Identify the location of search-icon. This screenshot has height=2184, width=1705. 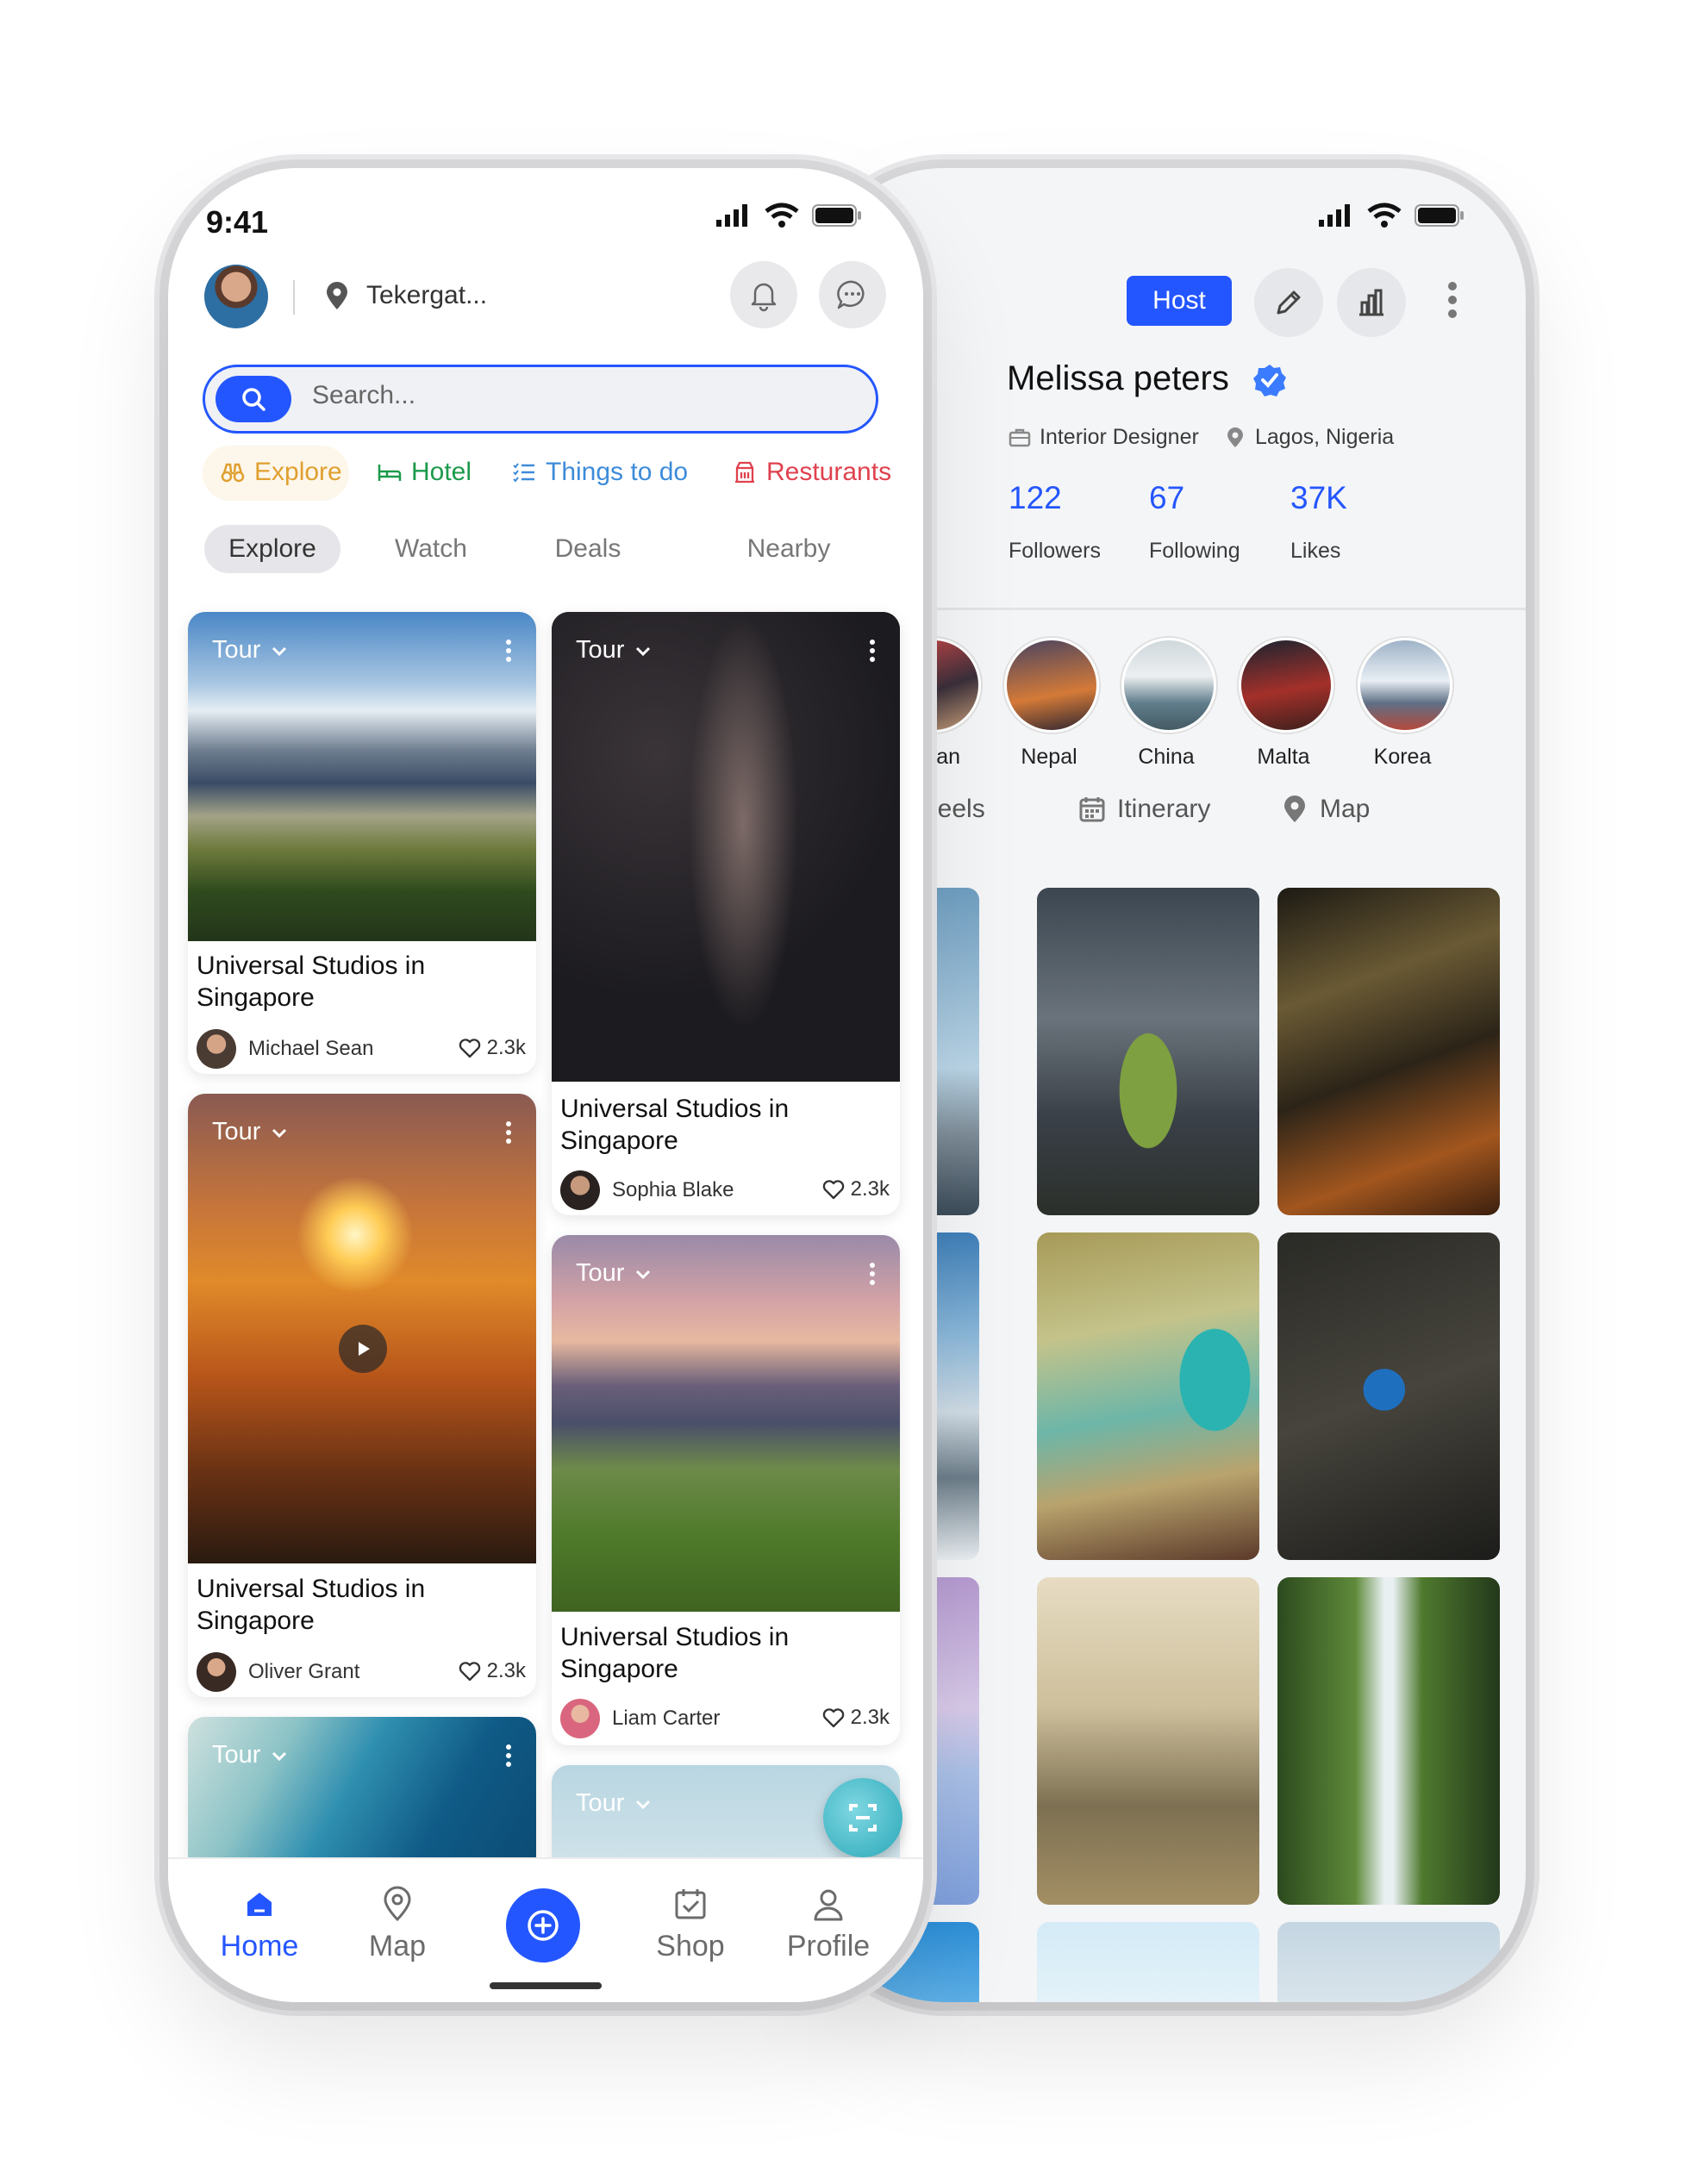
(254, 399).